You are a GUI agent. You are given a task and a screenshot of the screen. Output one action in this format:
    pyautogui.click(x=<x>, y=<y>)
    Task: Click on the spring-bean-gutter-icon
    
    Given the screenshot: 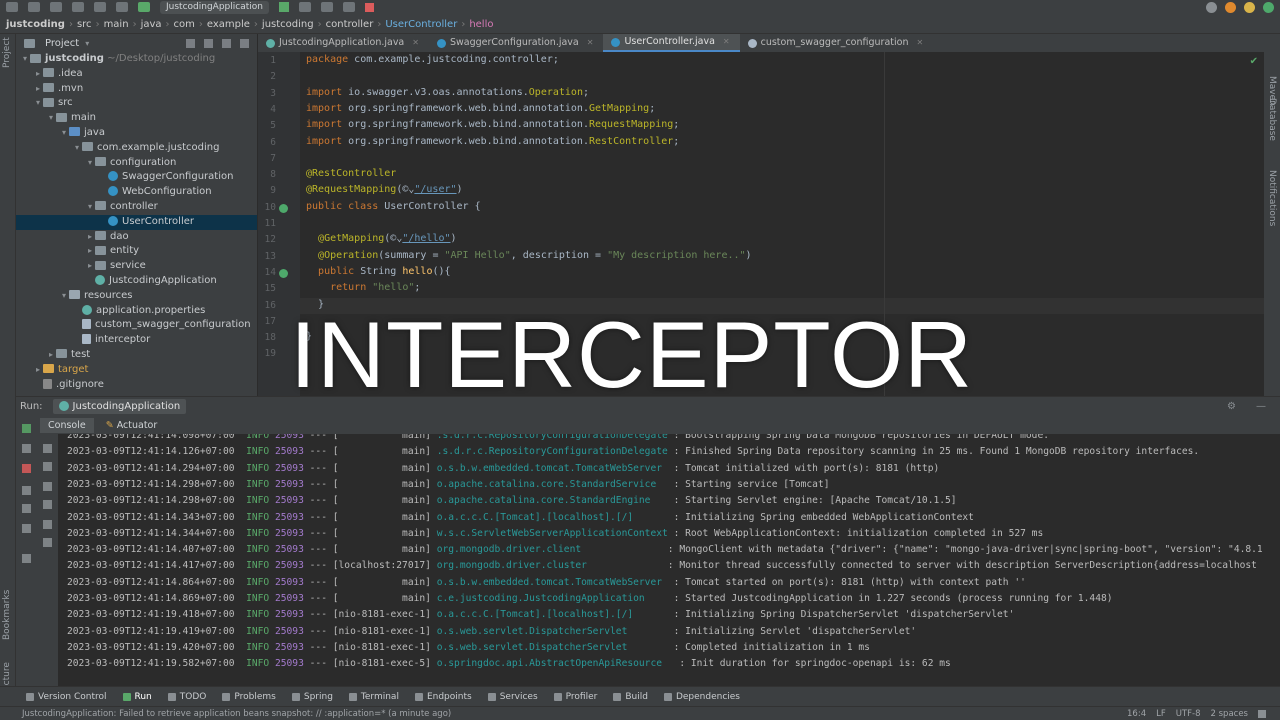 What is the action you would take?
    pyautogui.click(x=283, y=273)
    